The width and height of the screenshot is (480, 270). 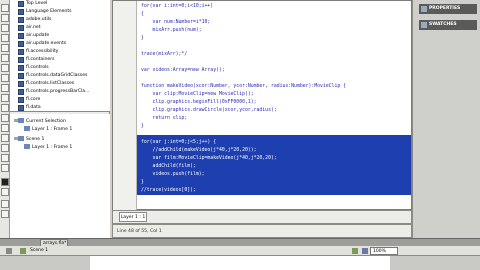 What do you see at coordinates (355, 251) in the screenshot?
I see `edit-scene-icon` at bounding box center [355, 251].